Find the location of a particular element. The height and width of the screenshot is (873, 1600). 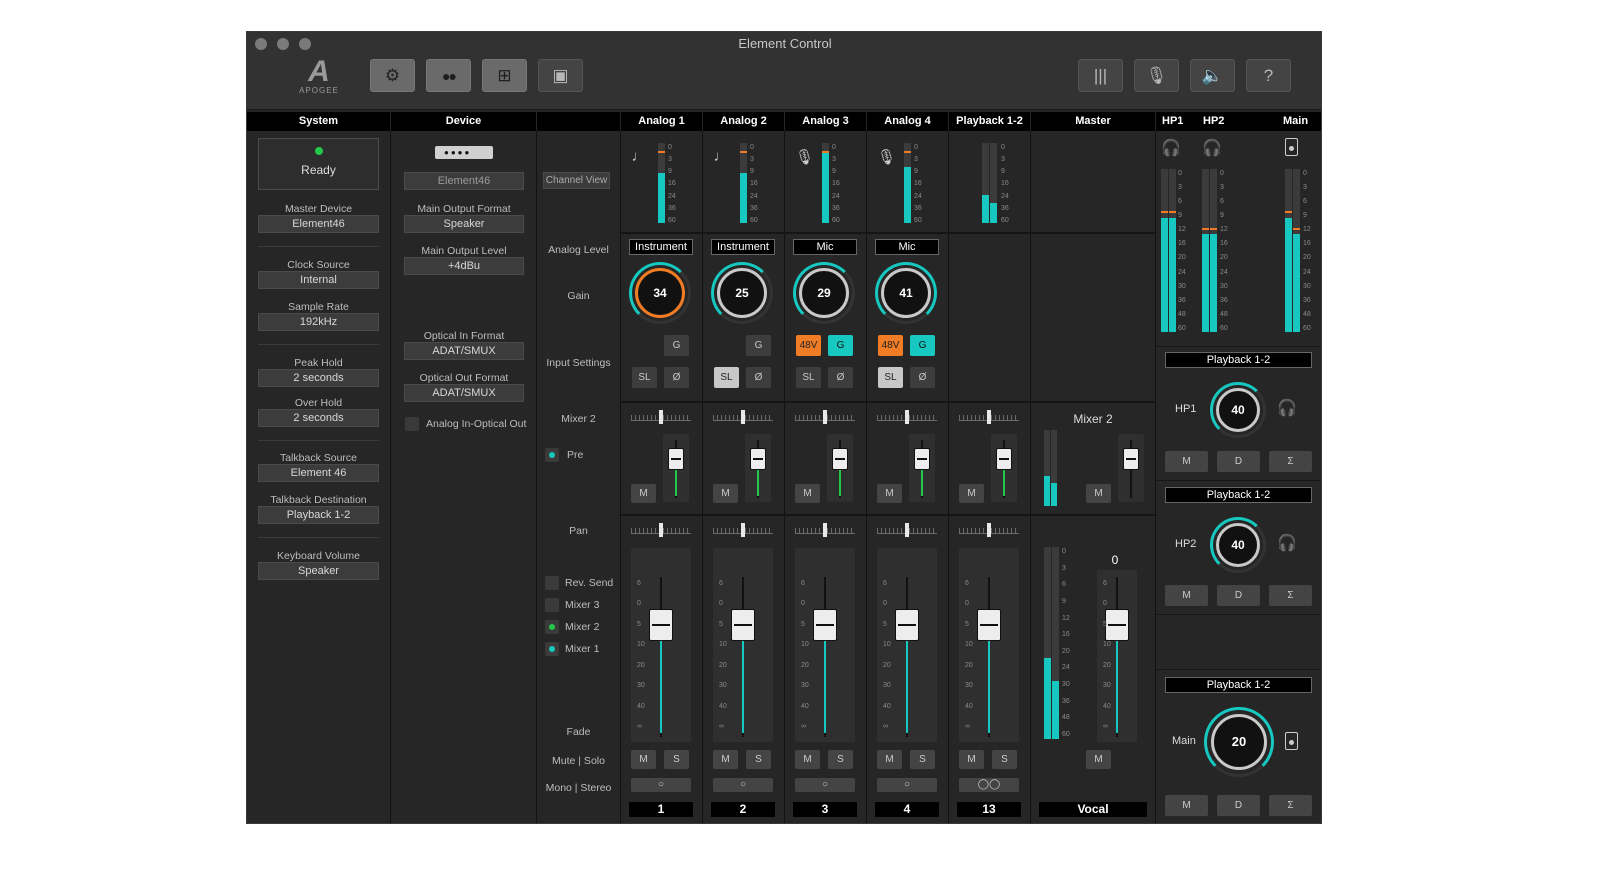

help-button: ? is located at coordinates (1268, 75).